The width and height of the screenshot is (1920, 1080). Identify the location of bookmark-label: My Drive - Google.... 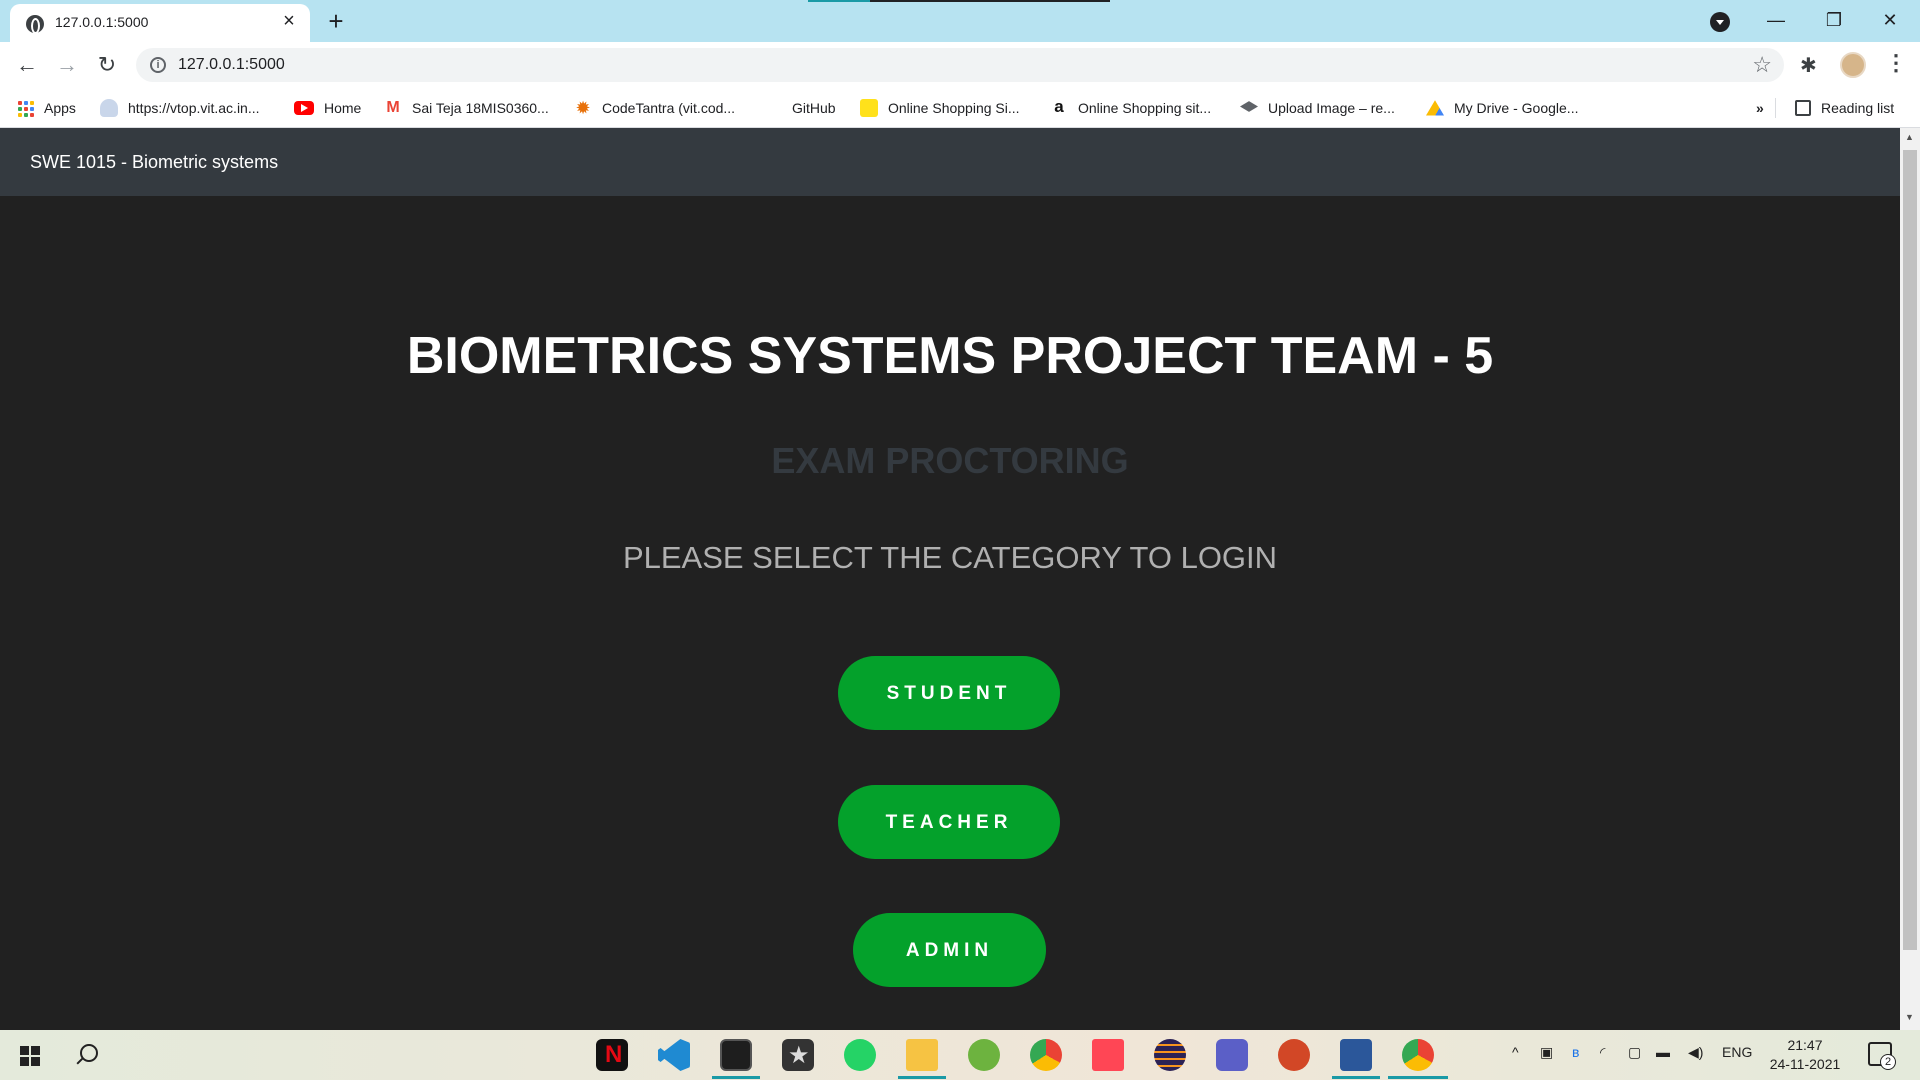
(1516, 108).